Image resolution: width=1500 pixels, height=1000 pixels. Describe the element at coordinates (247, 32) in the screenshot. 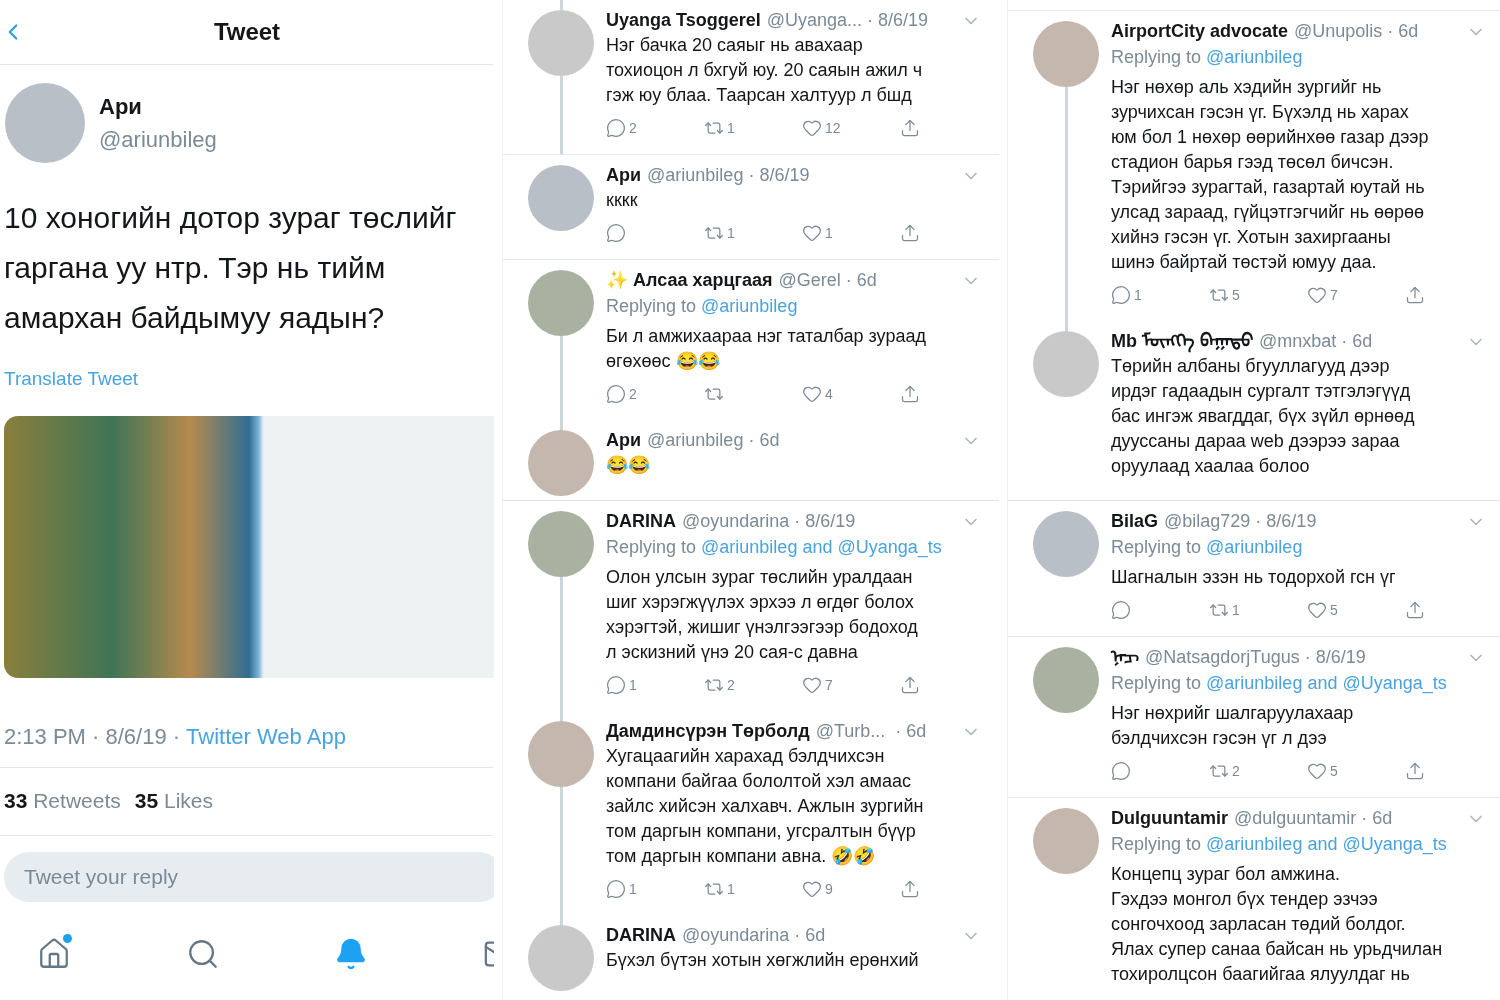

I see `header-title: Tweet` at that location.